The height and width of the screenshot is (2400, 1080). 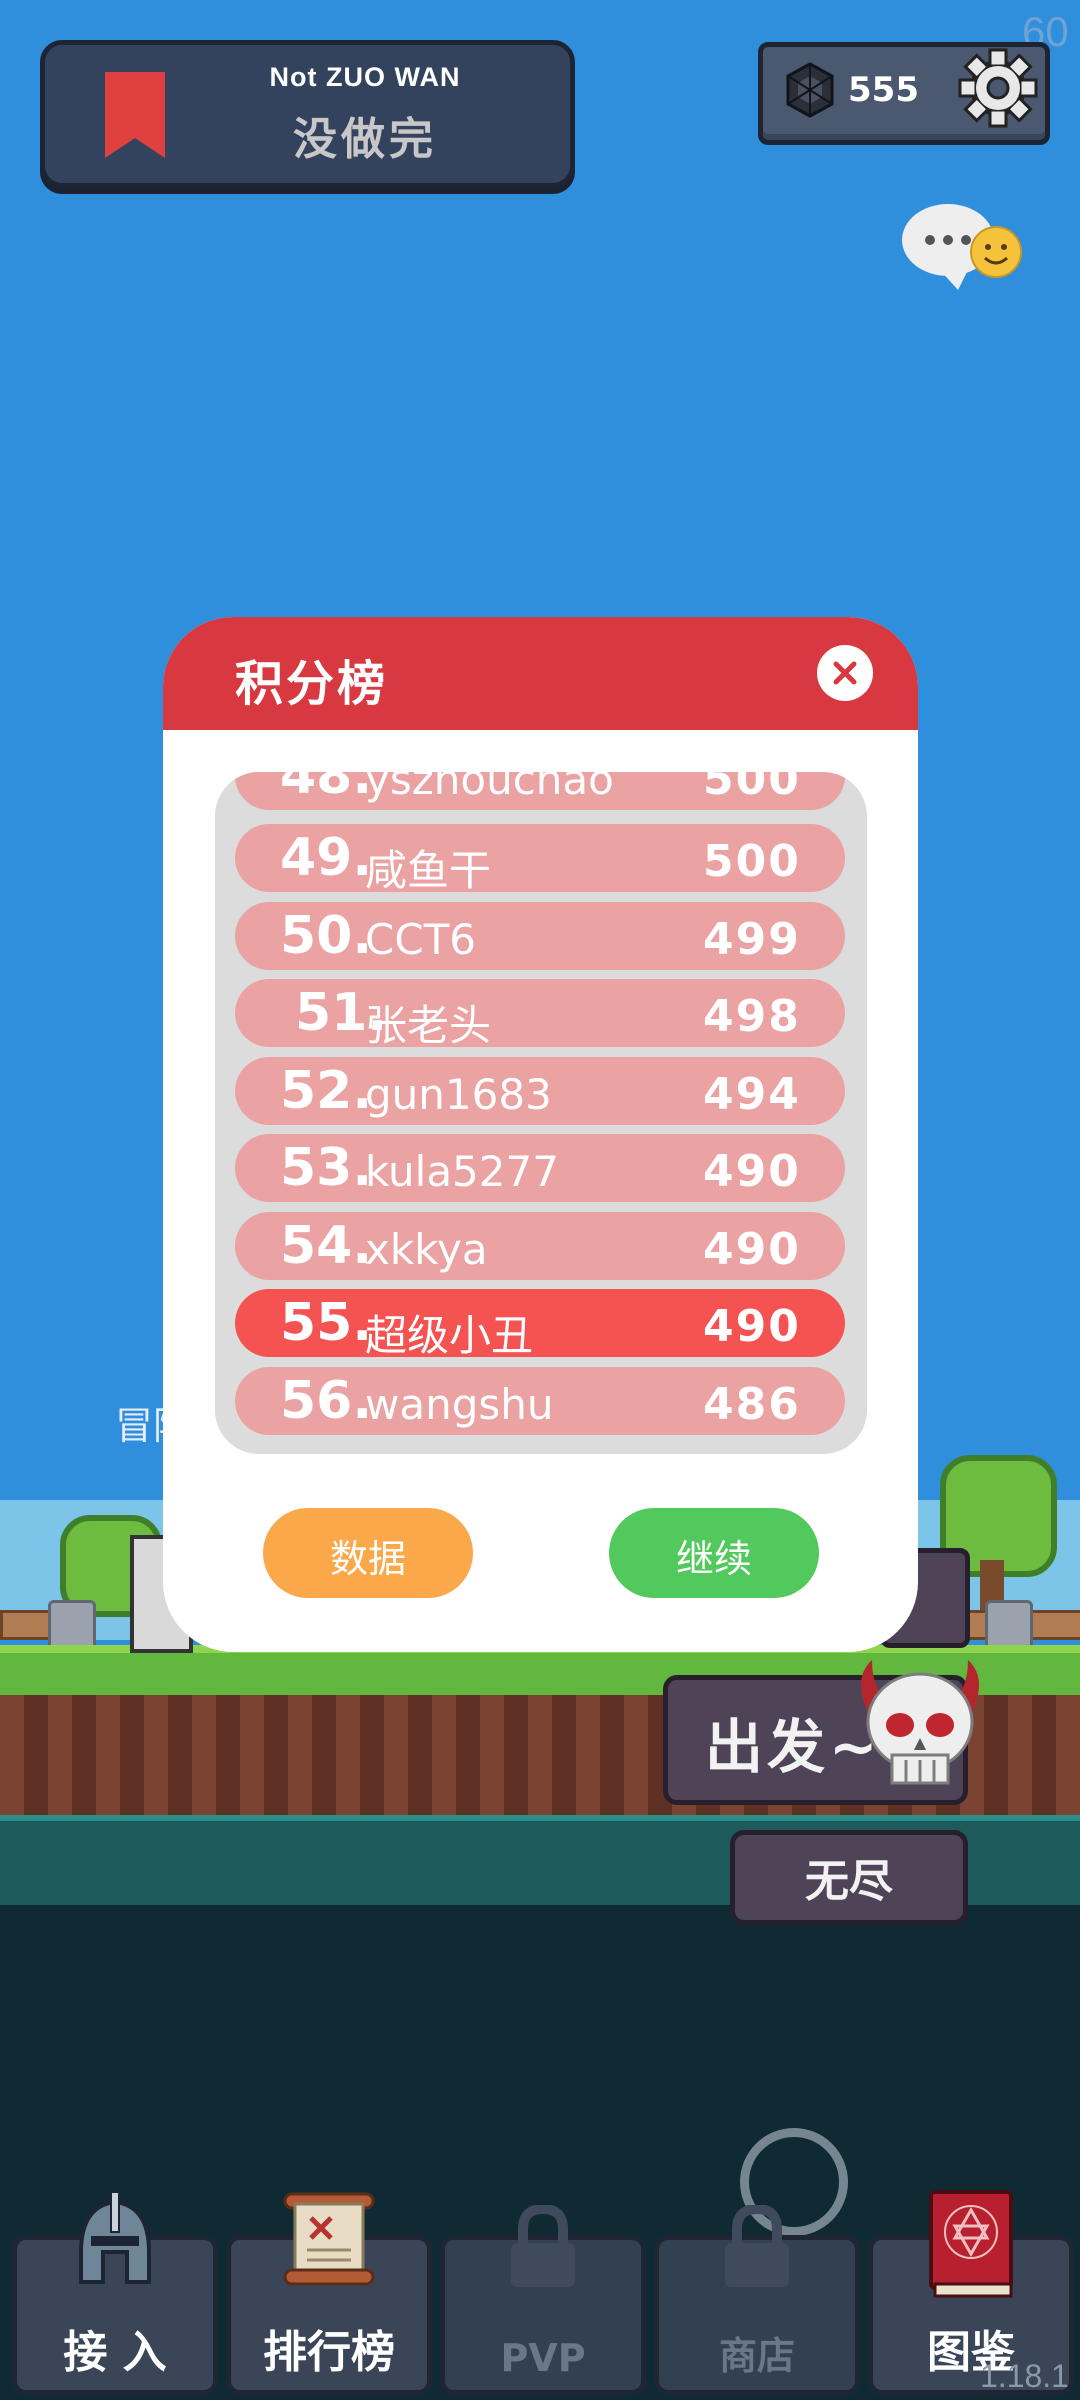 What do you see at coordinates (489, 788) in the screenshot?
I see `row-name: yszhouchao` at bounding box center [489, 788].